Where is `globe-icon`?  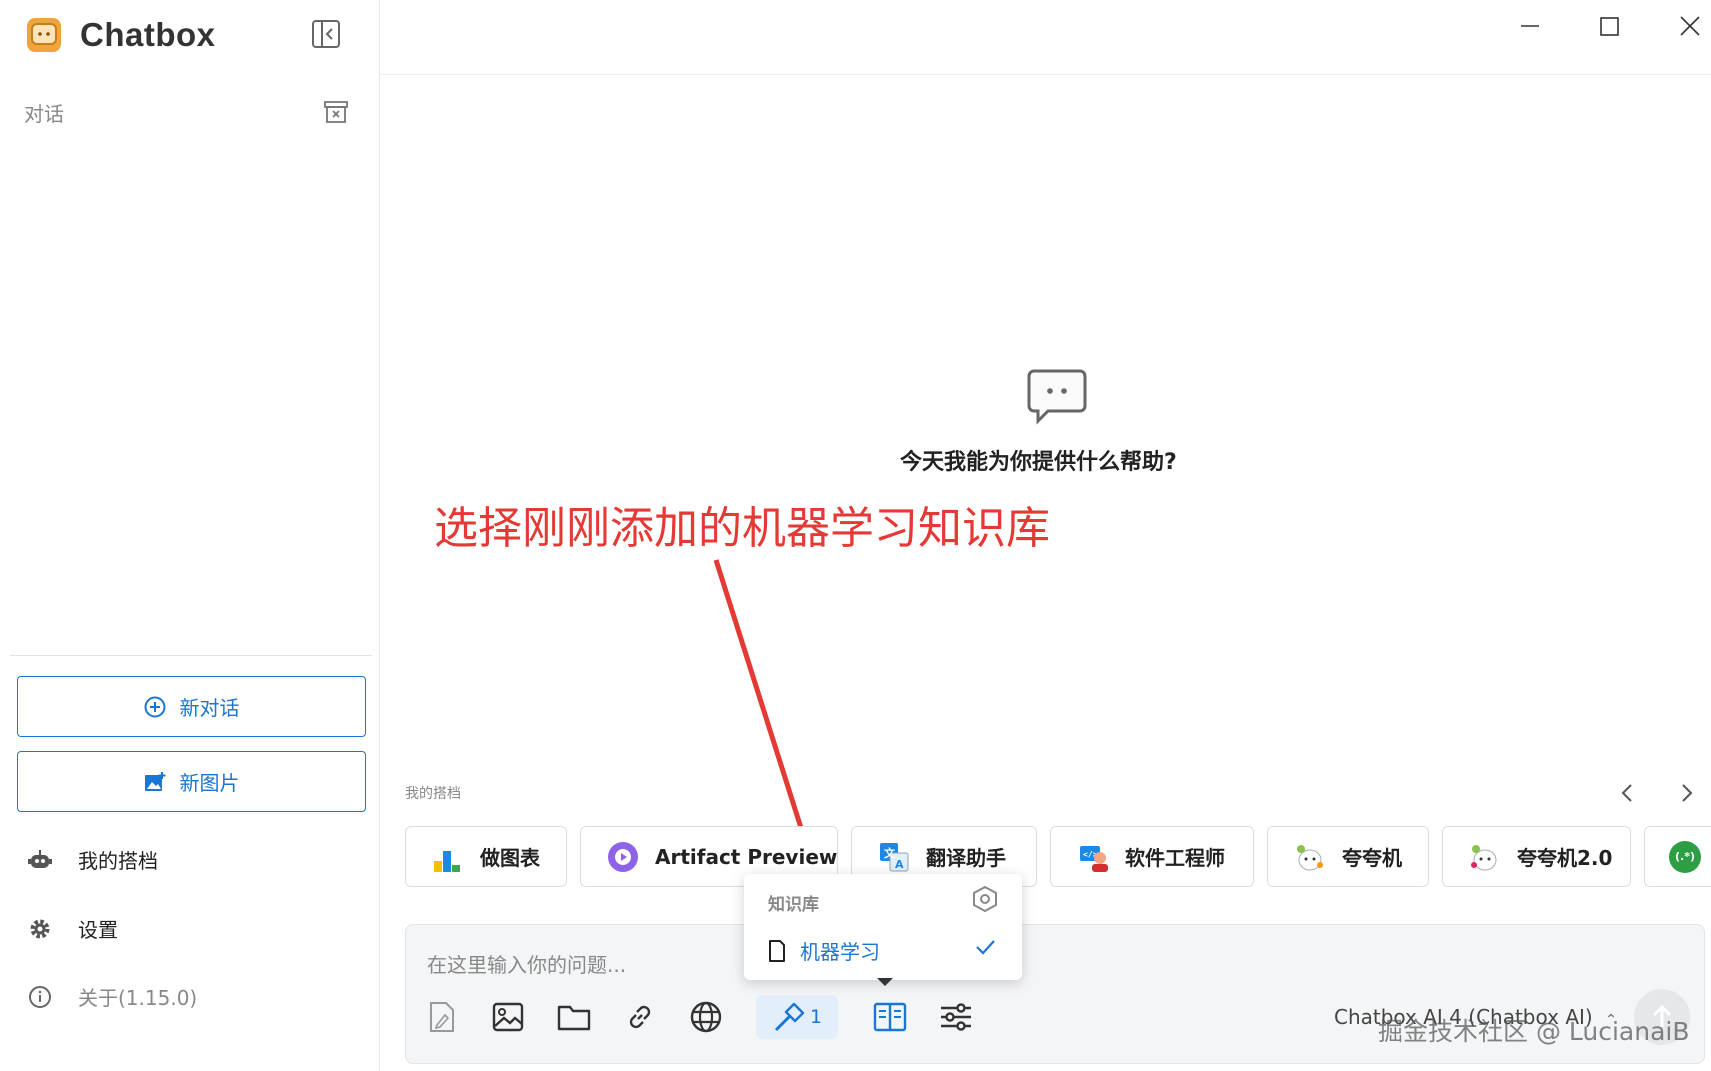 globe-icon is located at coordinates (706, 1017).